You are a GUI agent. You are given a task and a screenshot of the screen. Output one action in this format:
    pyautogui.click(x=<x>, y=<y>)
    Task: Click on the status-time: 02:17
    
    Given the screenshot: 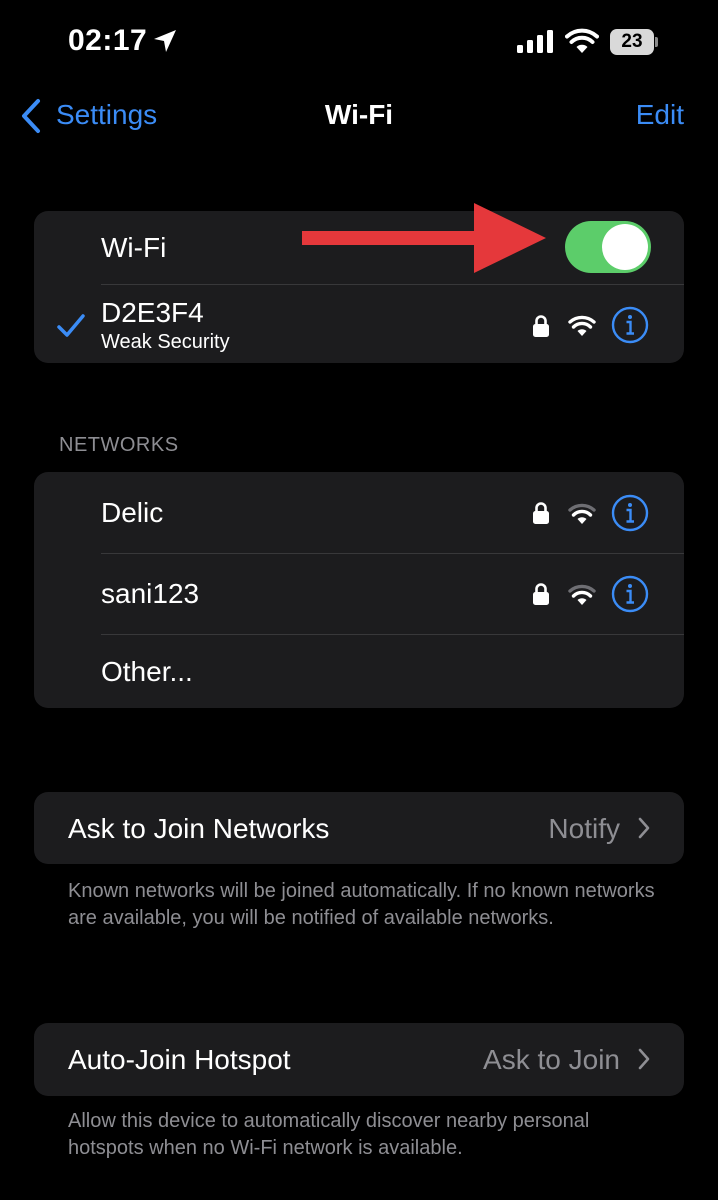 What is the action you would take?
    pyautogui.click(x=108, y=40)
    